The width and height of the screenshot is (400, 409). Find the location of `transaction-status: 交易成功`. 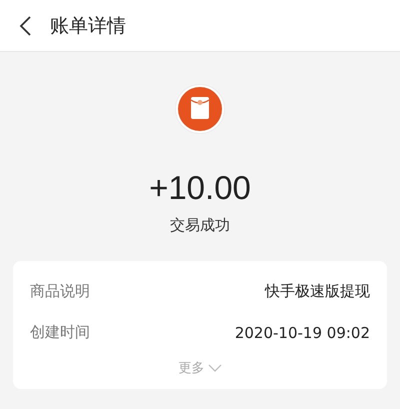

transaction-status: 交易成功 is located at coordinates (200, 225).